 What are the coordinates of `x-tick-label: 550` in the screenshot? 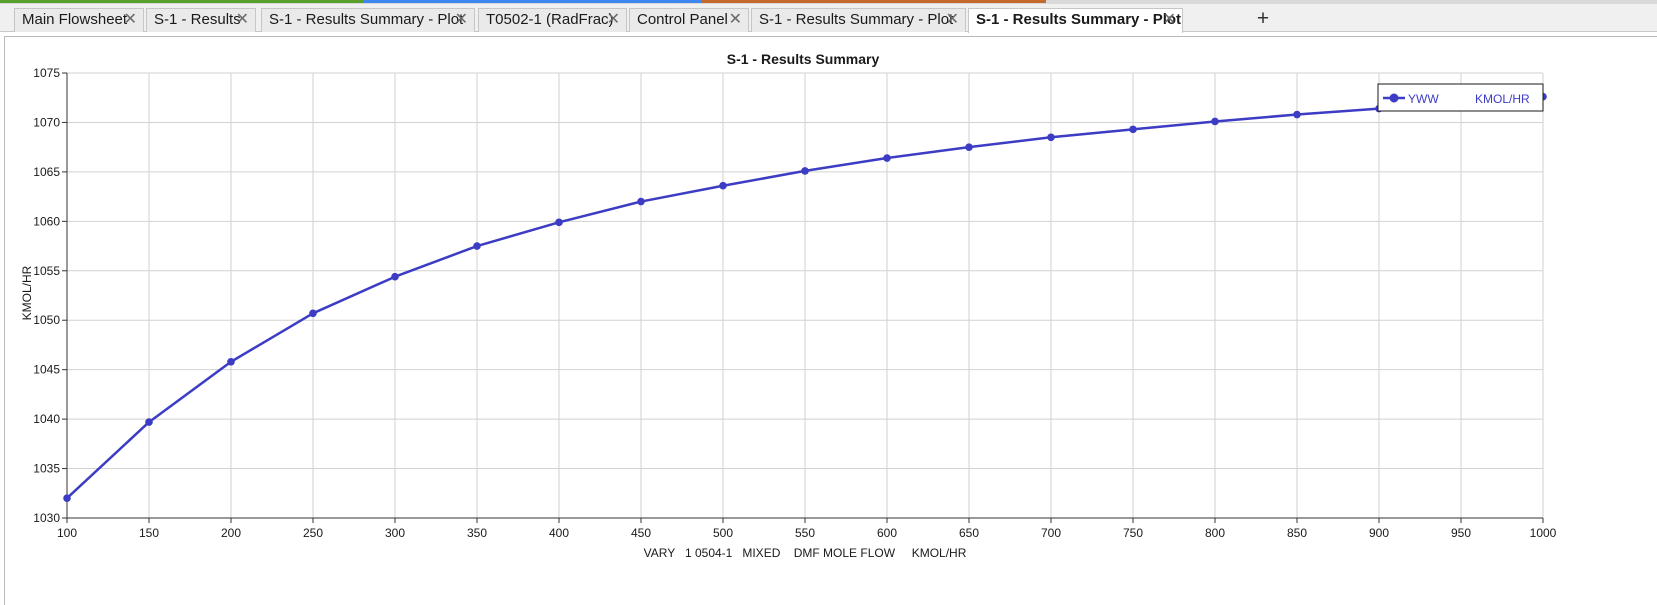 It's located at (805, 533).